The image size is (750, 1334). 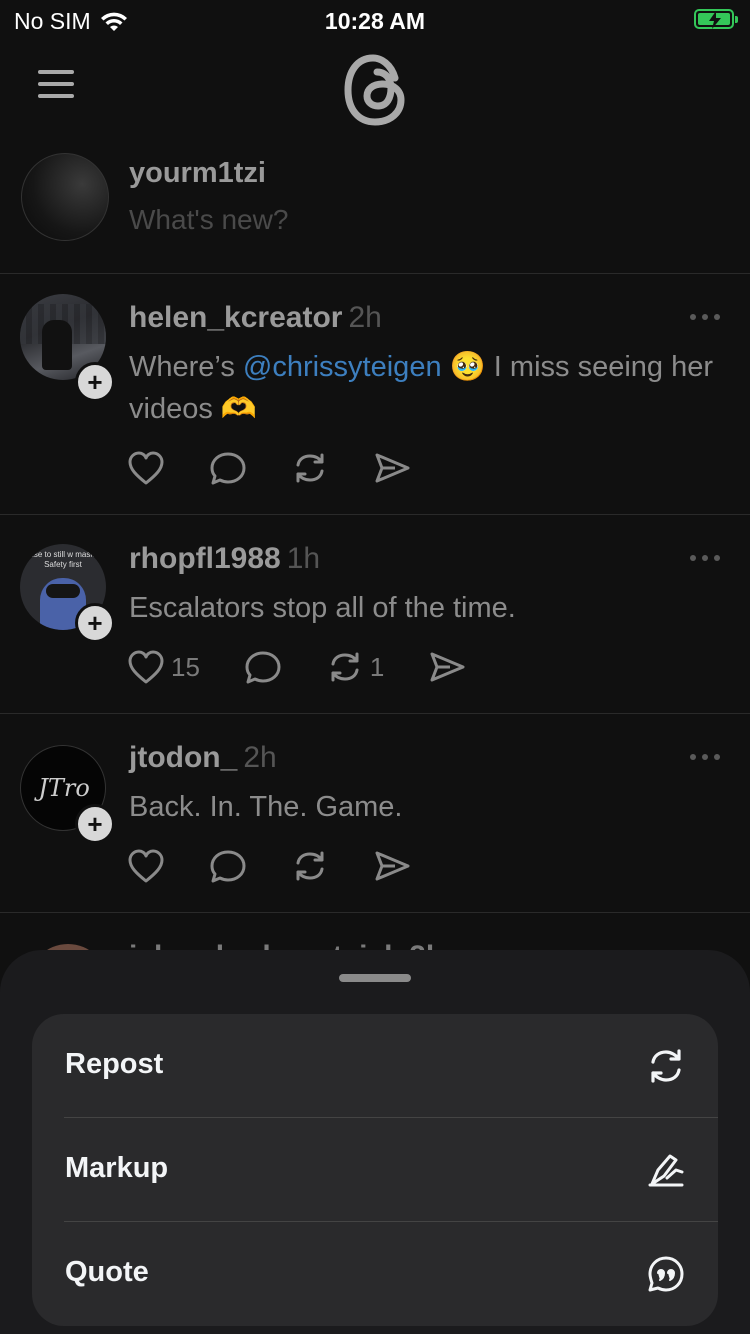 I want to click on quote-bubble-icon, so click(x=666, y=1274).